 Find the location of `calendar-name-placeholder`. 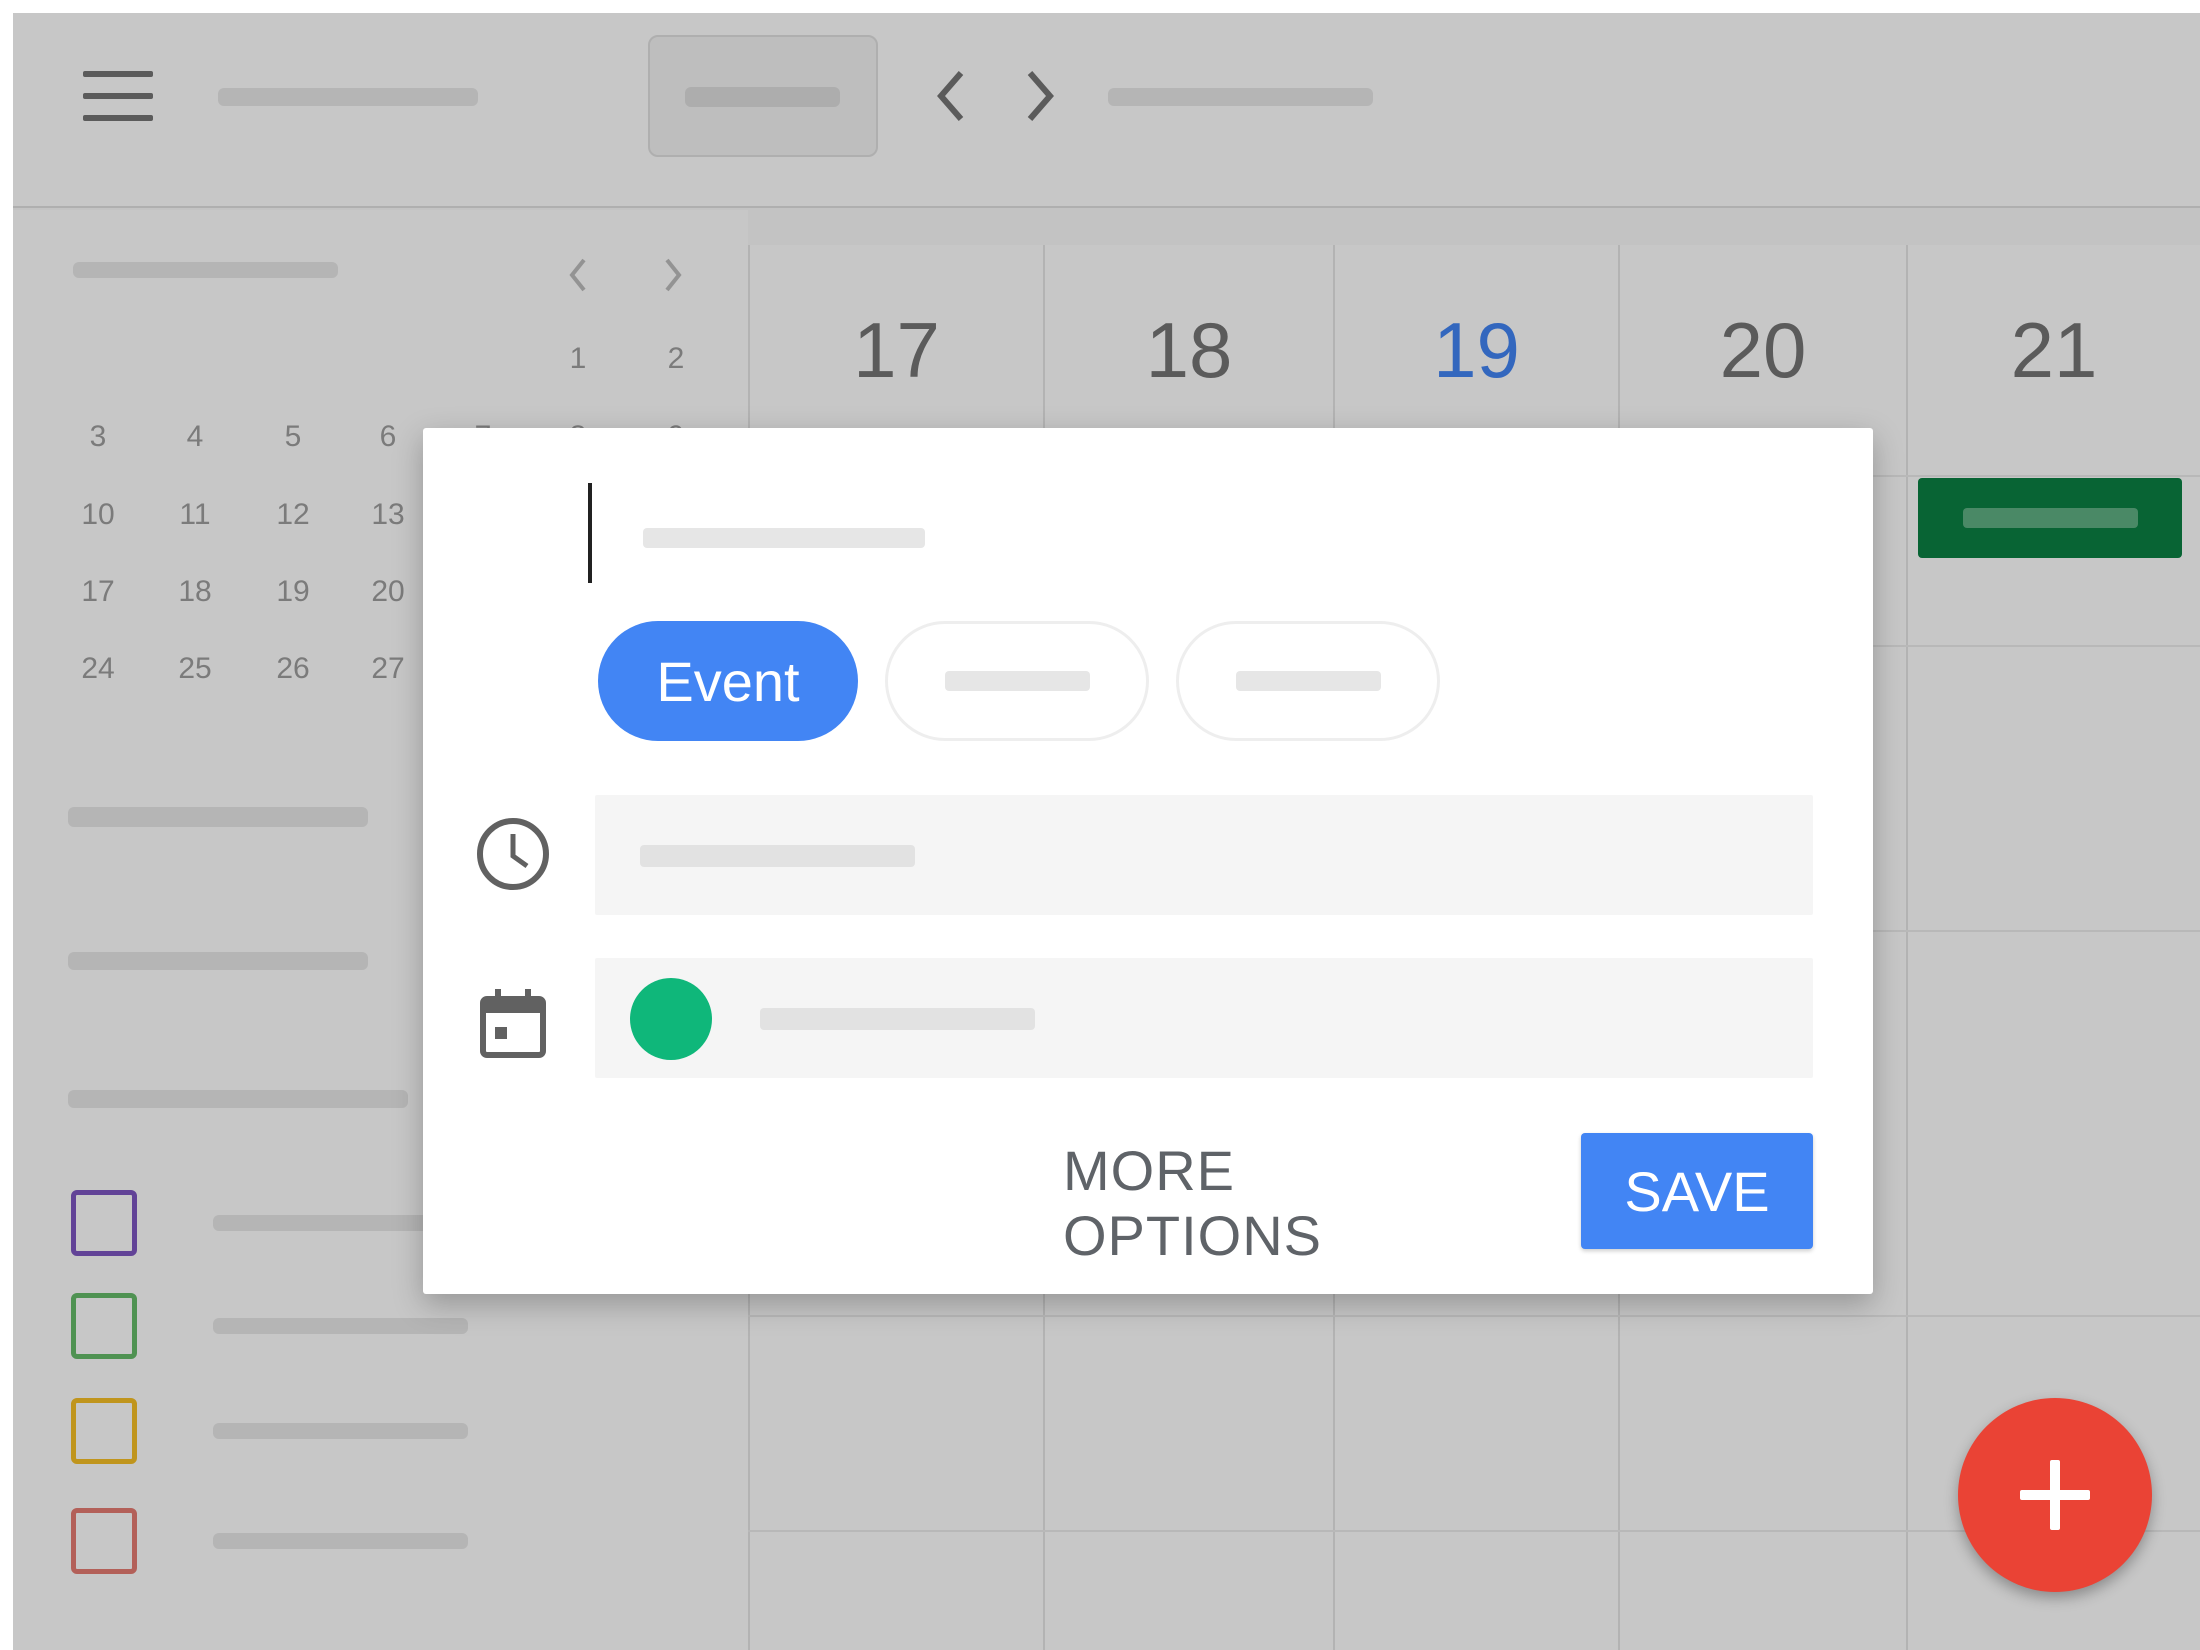

calendar-name-placeholder is located at coordinates (897, 1019).